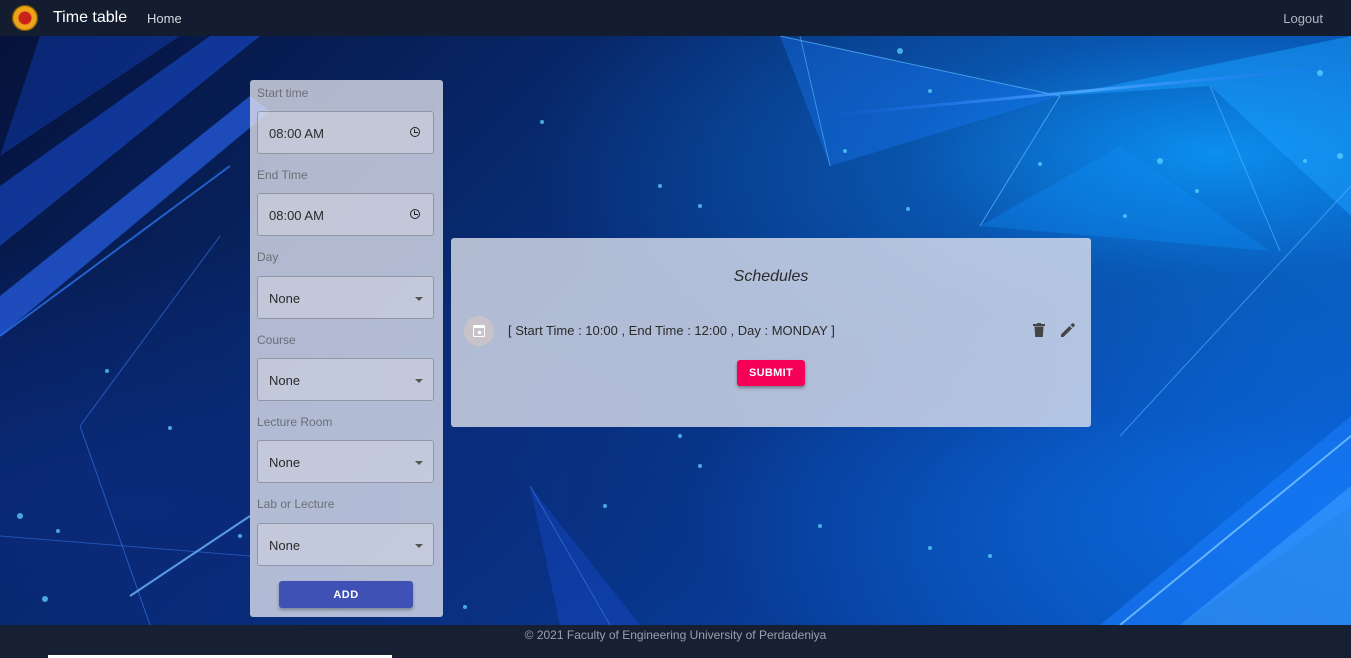 This screenshot has height=658, width=1351. What do you see at coordinates (345, 214) in the screenshot?
I see `end-time-input: 08:00 AM` at bounding box center [345, 214].